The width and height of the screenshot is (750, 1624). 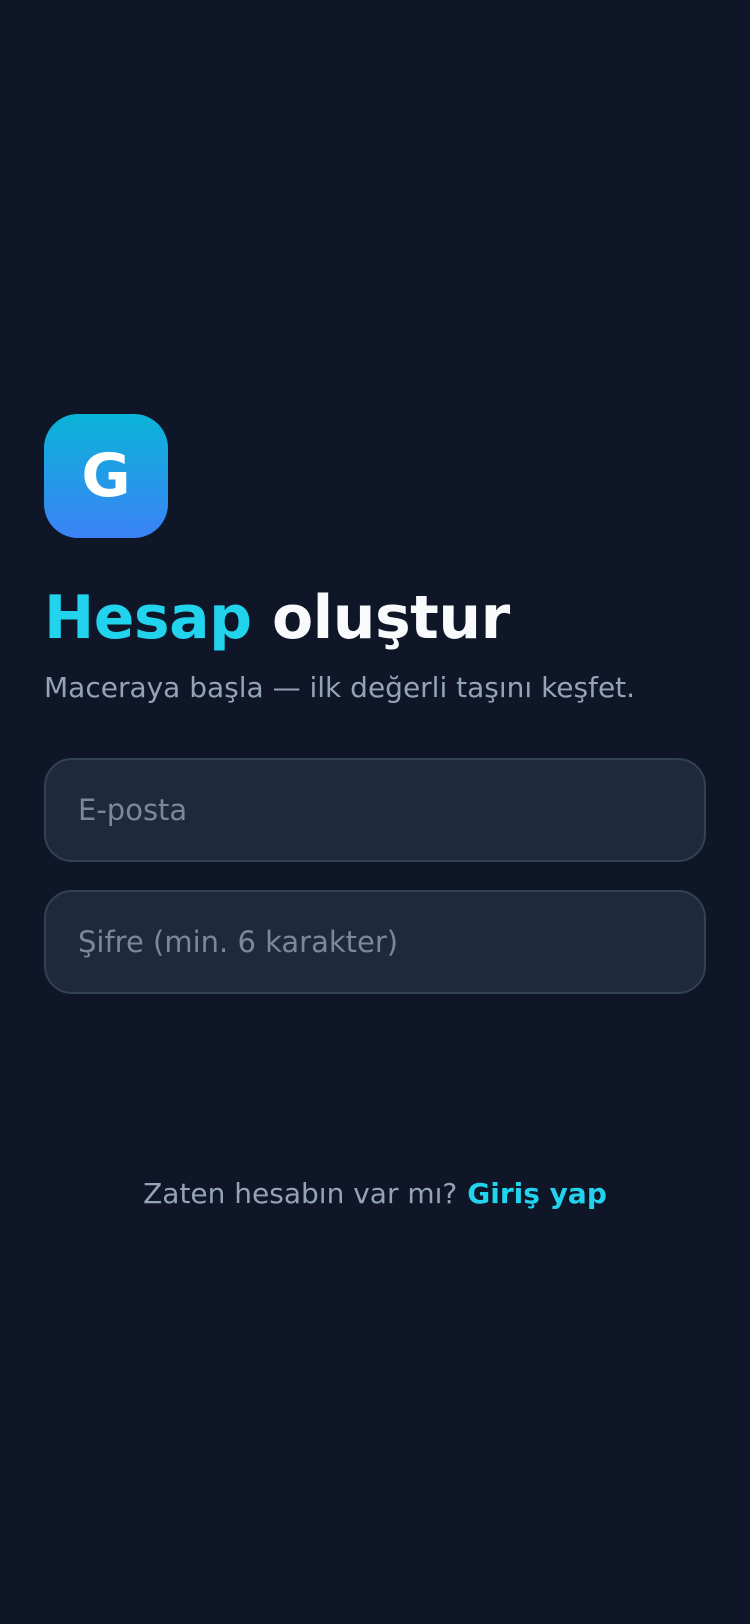 I want to click on title-rest: oluştur, so click(x=390, y=618).